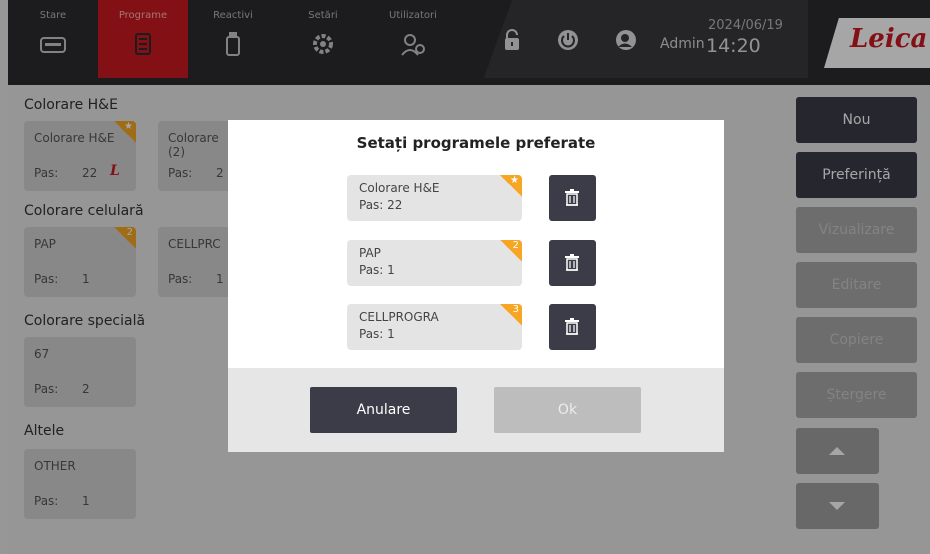 The image size is (930, 554). What do you see at coordinates (434, 198) in the screenshot?
I see `favorite-item: Colorare H&E Pas: 22 ★` at bounding box center [434, 198].